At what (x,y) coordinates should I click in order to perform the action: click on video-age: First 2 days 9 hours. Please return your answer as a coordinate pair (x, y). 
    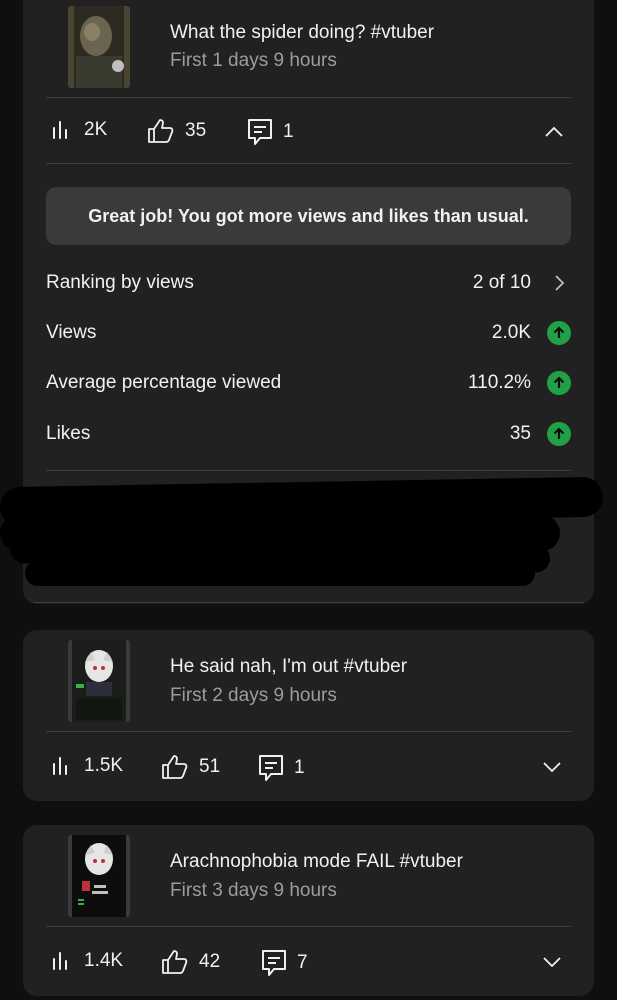
    Looking at the image, I should click on (253, 695).